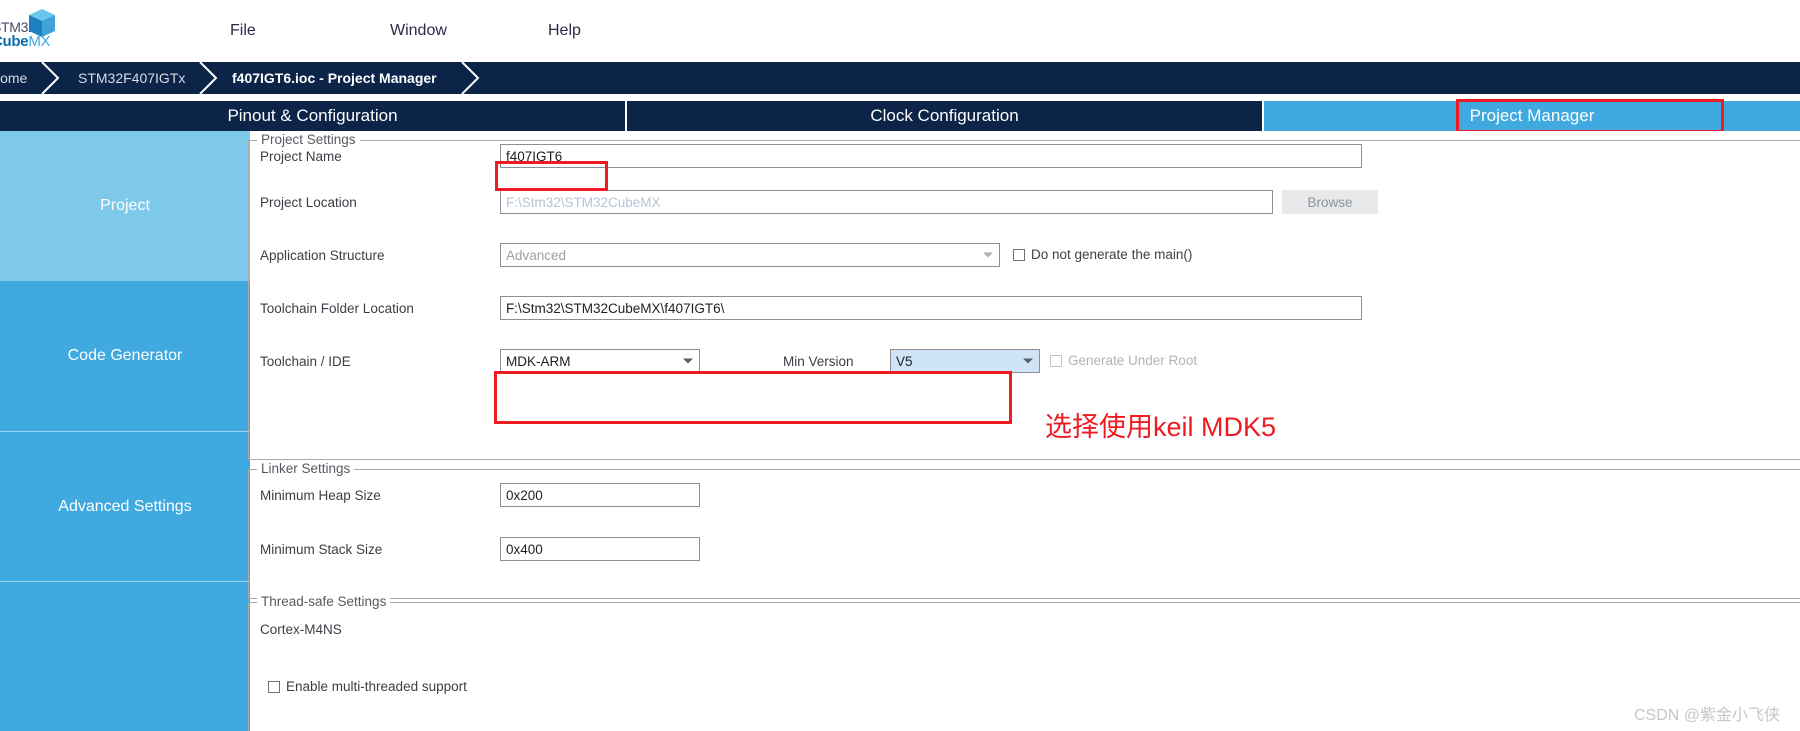 The image size is (1800, 731). Describe the element at coordinates (600, 495) in the screenshot. I see `minimum-heap-size-input: 0x200` at that location.